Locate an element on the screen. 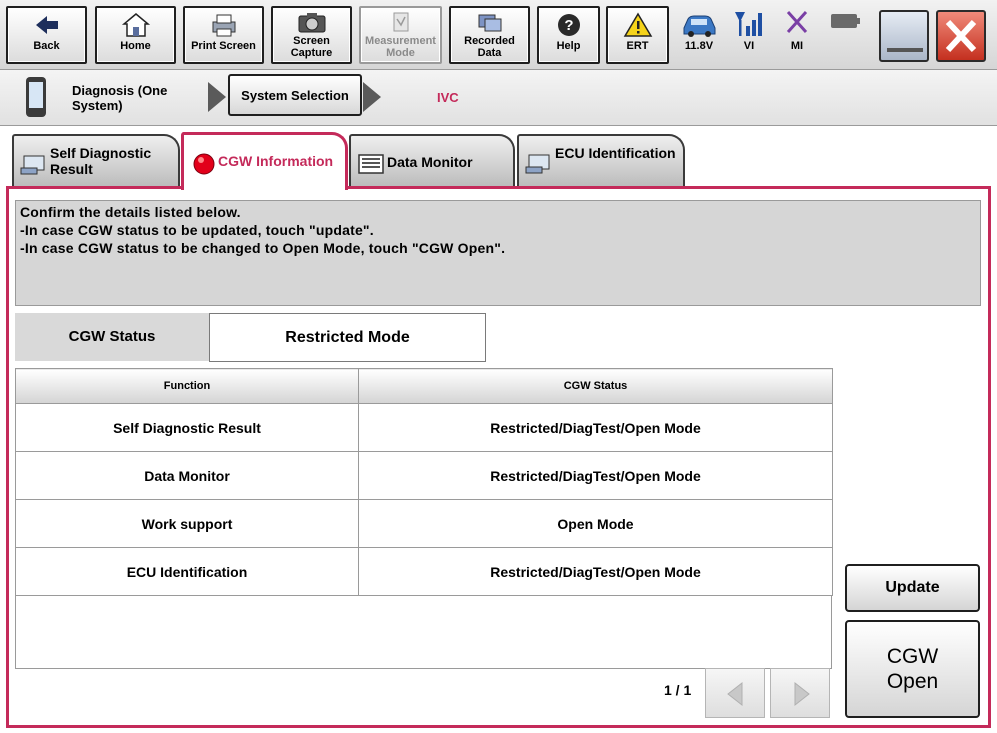  battery-status is located at coordinates (845, 24).